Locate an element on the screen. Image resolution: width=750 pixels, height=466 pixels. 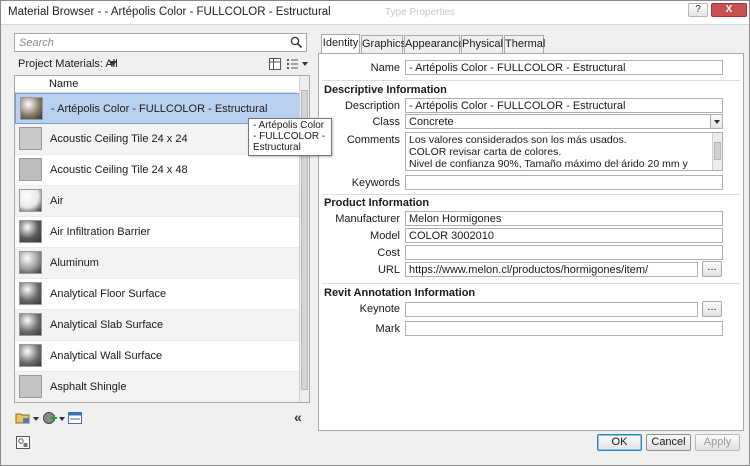
material-list-item: Asphalt Shingle is located at coordinates (158, 387).